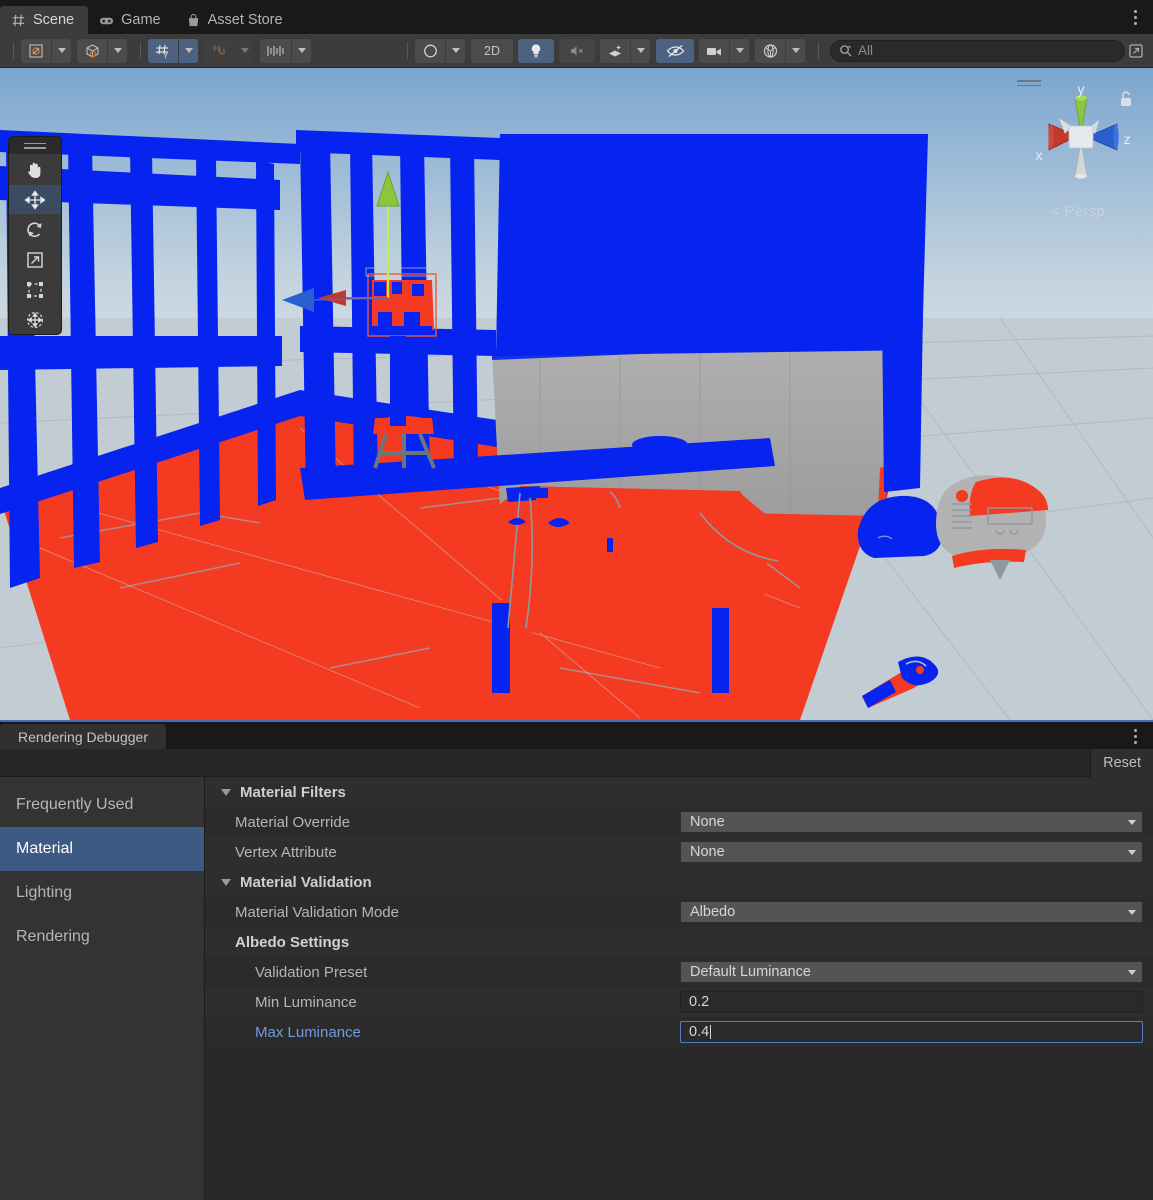 The image size is (1153, 1200). What do you see at coordinates (193, 19) in the screenshot?
I see `shopping-bag-icon` at bounding box center [193, 19].